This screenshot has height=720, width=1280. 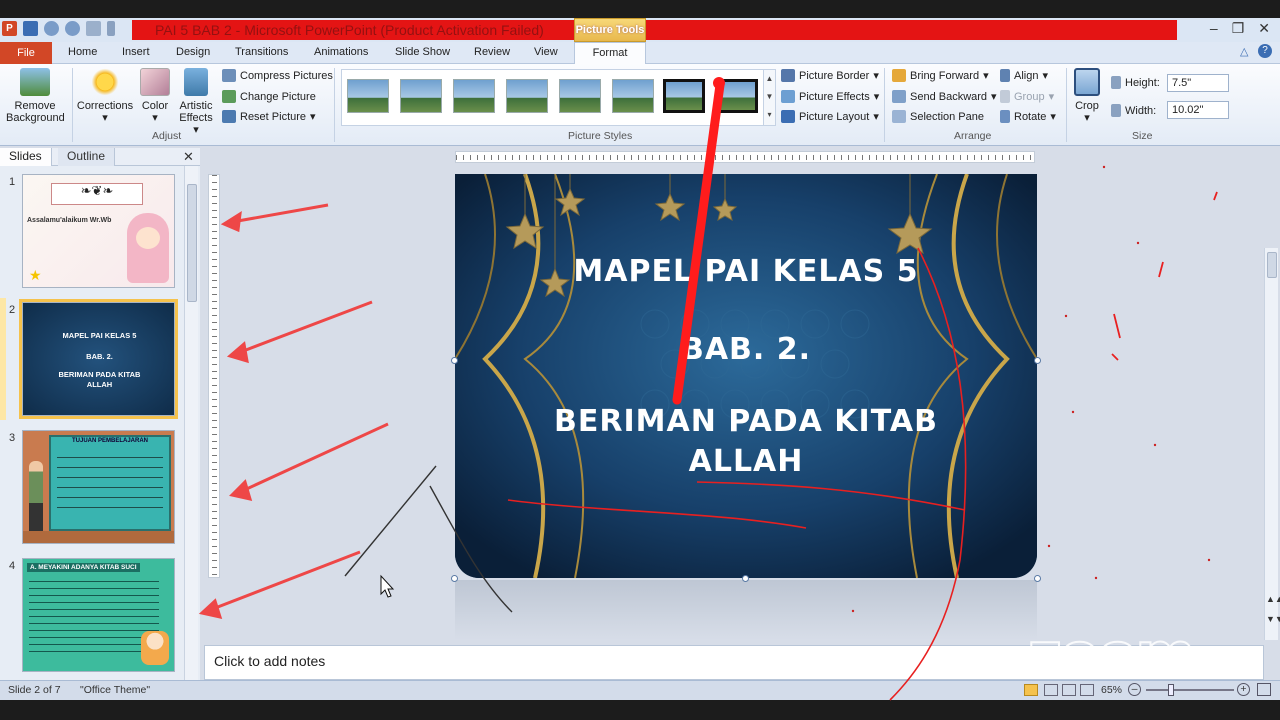 I want to click on color-button: Color ▾, so click(x=155, y=96).